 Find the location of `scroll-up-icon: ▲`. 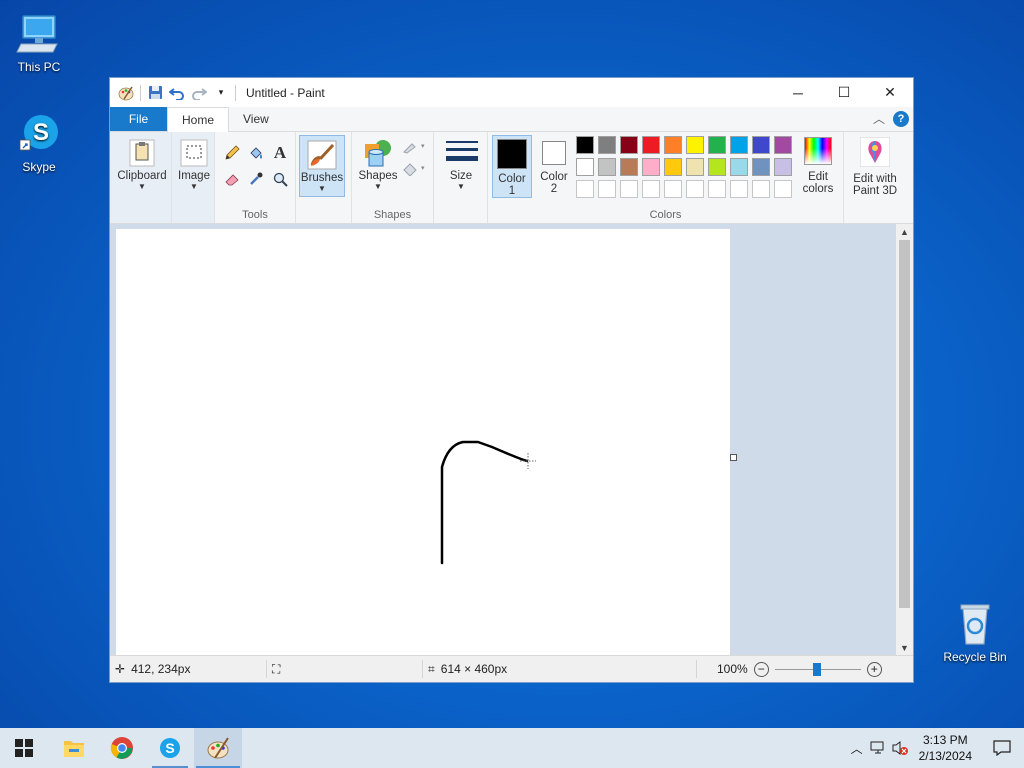

scroll-up-icon: ▲ is located at coordinates (904, 232).